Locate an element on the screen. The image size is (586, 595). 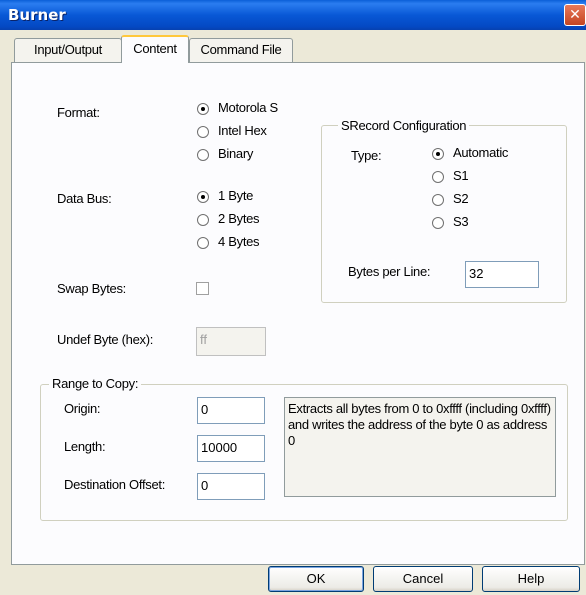
destination-offset-label: Destination Offset: is located at coordinates (115, 484).